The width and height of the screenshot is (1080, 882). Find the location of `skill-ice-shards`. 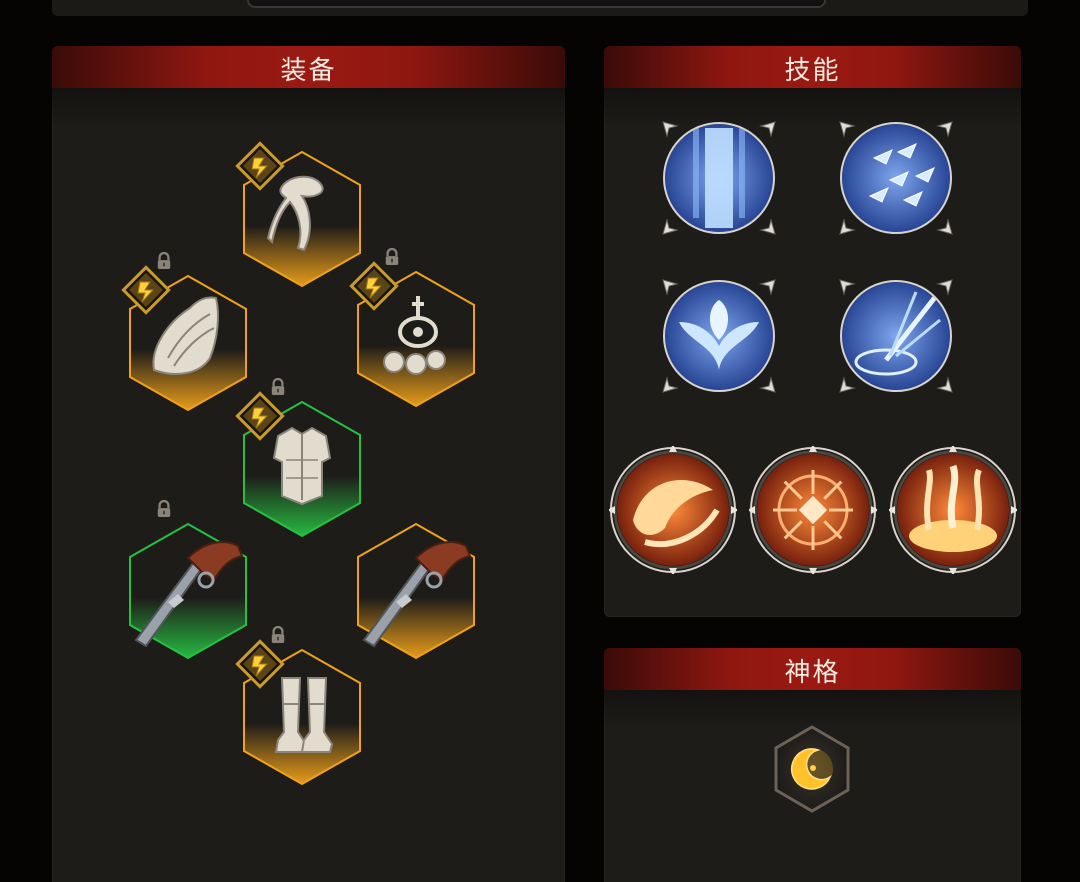

skill-ice-shards is located at coordinates (896, 178).